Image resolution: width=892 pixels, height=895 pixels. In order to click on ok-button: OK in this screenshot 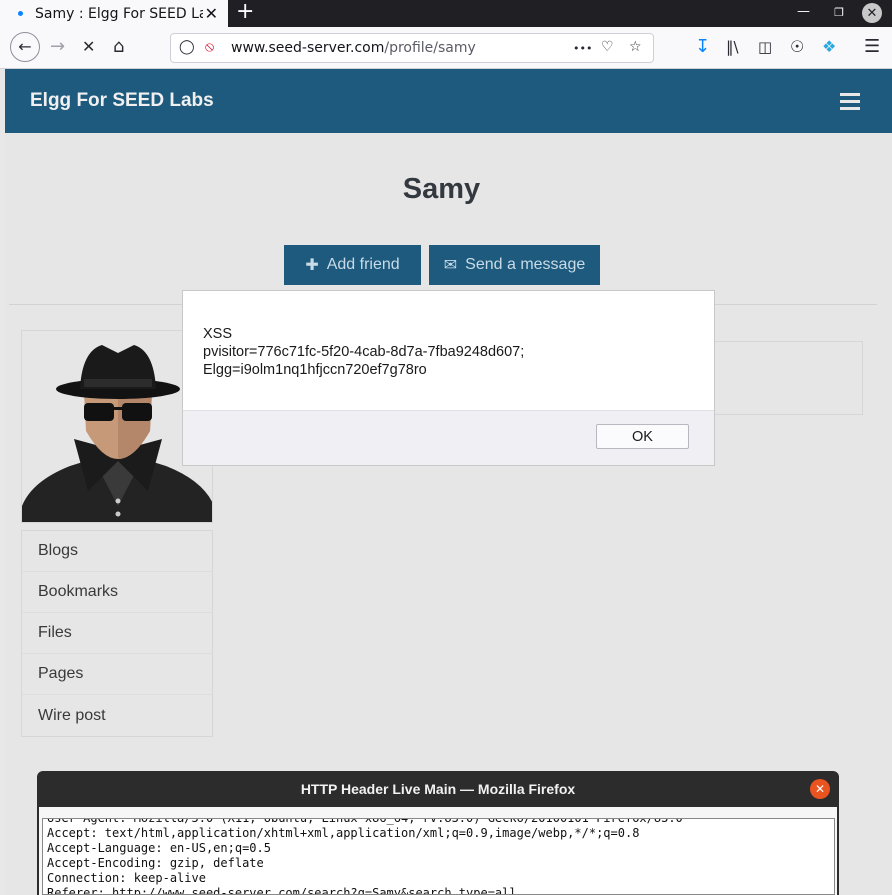, I will do `click(642, 436)`.